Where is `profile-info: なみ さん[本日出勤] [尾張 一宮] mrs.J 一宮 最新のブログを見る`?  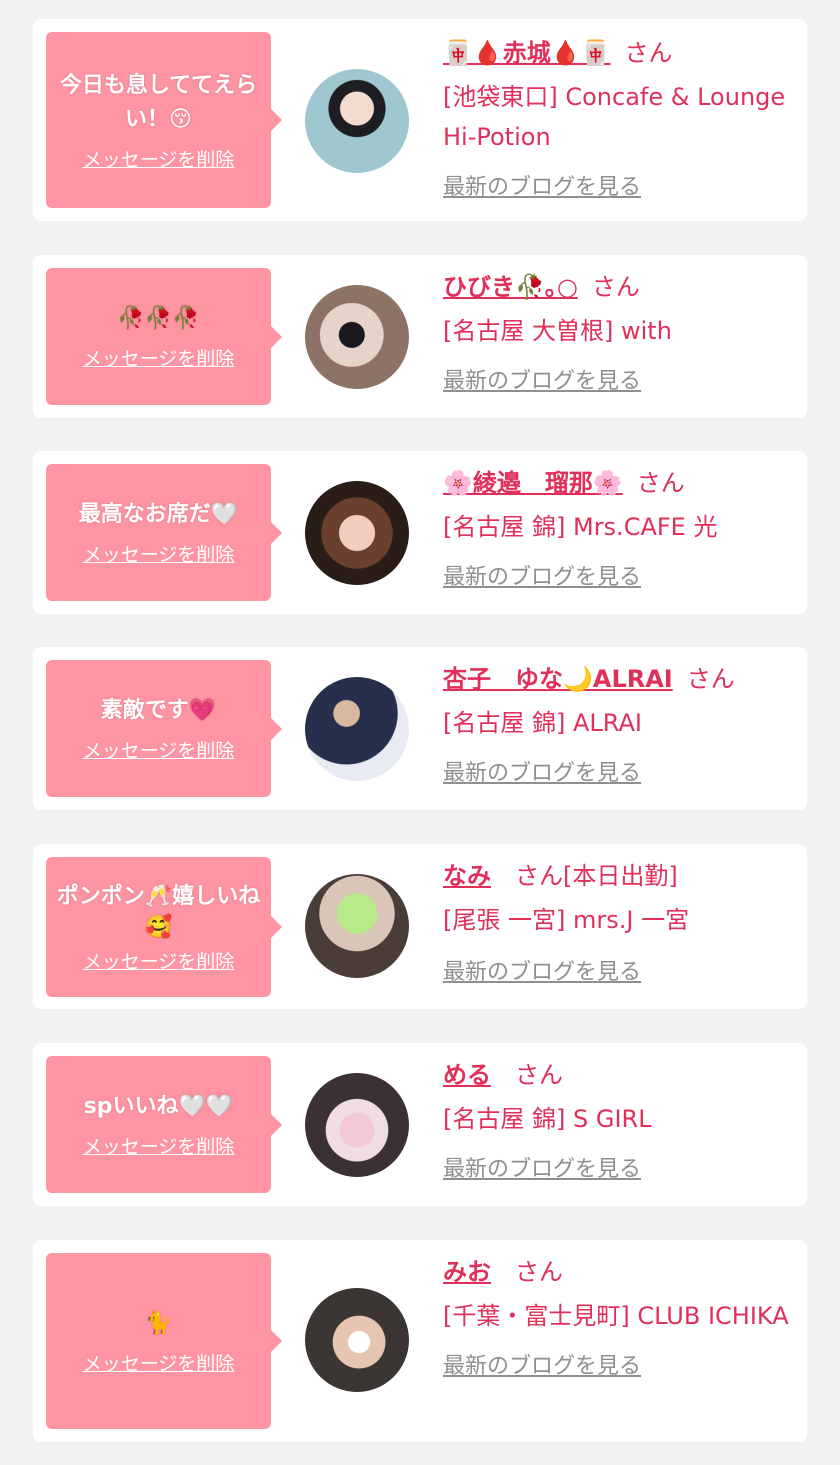
profile-info: なみ さん[本日出勤] [尾張 一宮] mrs.J 一宮 最新のブログを見る is located at coordinates (619, 921).